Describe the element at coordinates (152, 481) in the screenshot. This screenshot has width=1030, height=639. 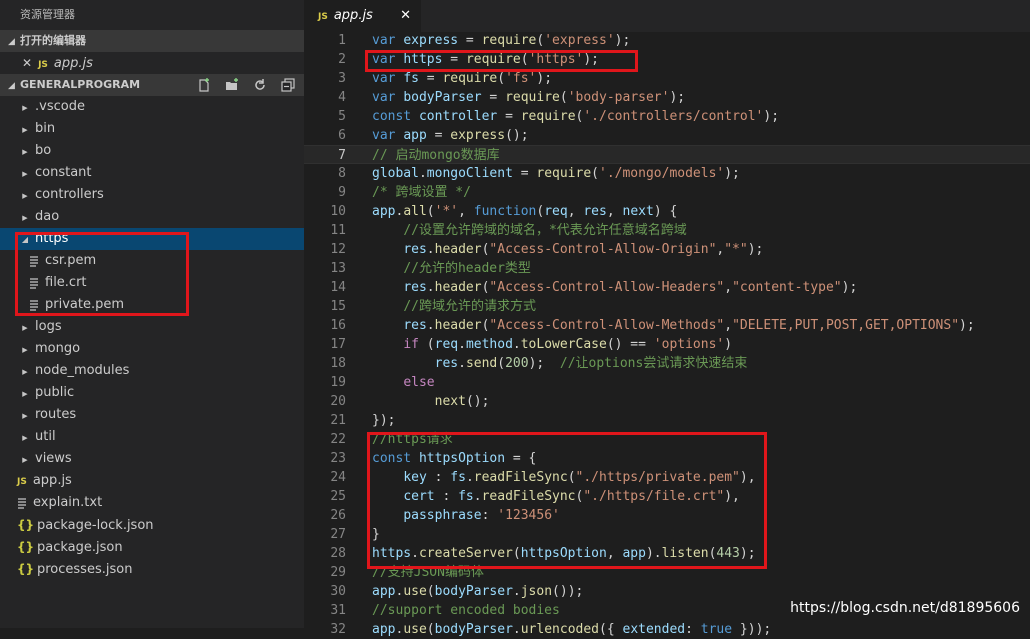
I see `tree-item: JS app.js` at that location.